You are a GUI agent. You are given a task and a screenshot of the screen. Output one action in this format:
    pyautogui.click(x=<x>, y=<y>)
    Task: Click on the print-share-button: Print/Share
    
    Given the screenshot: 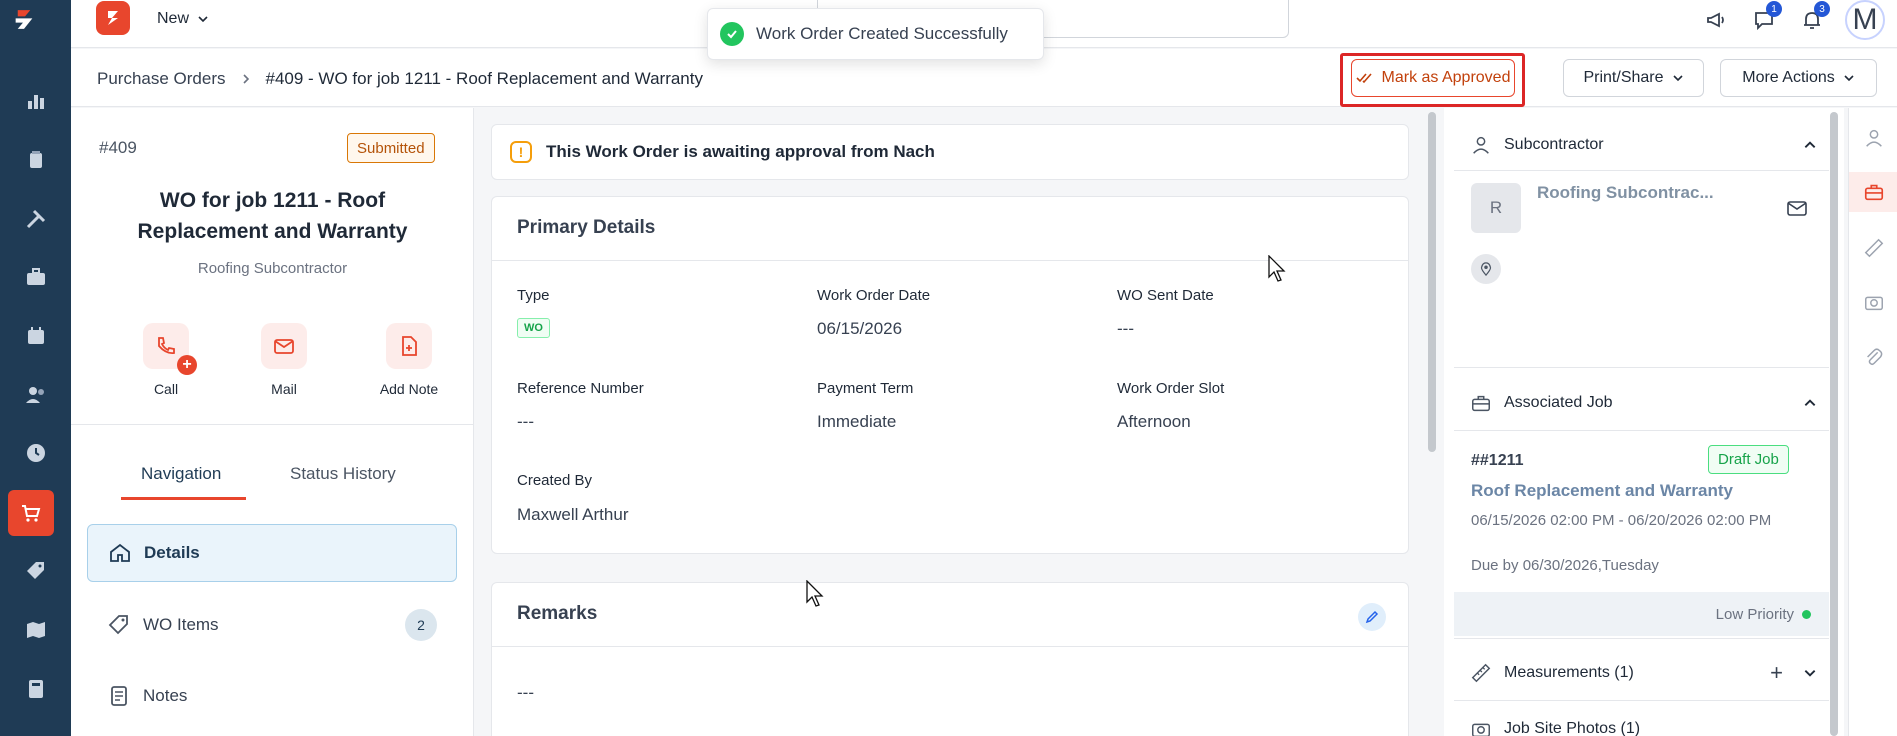 What is the action you would take?
    pyautogui.click(x=1633, y=78)
    